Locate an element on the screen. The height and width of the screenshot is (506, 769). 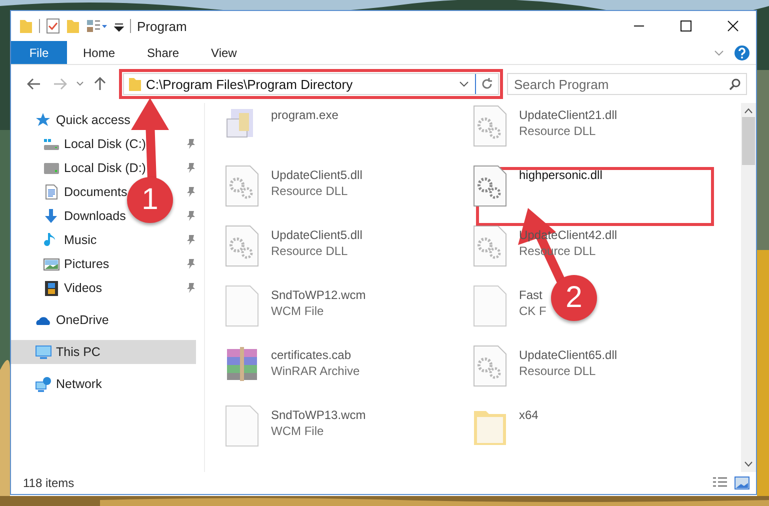
file-name: x64 is located at coordinates (528, 415).